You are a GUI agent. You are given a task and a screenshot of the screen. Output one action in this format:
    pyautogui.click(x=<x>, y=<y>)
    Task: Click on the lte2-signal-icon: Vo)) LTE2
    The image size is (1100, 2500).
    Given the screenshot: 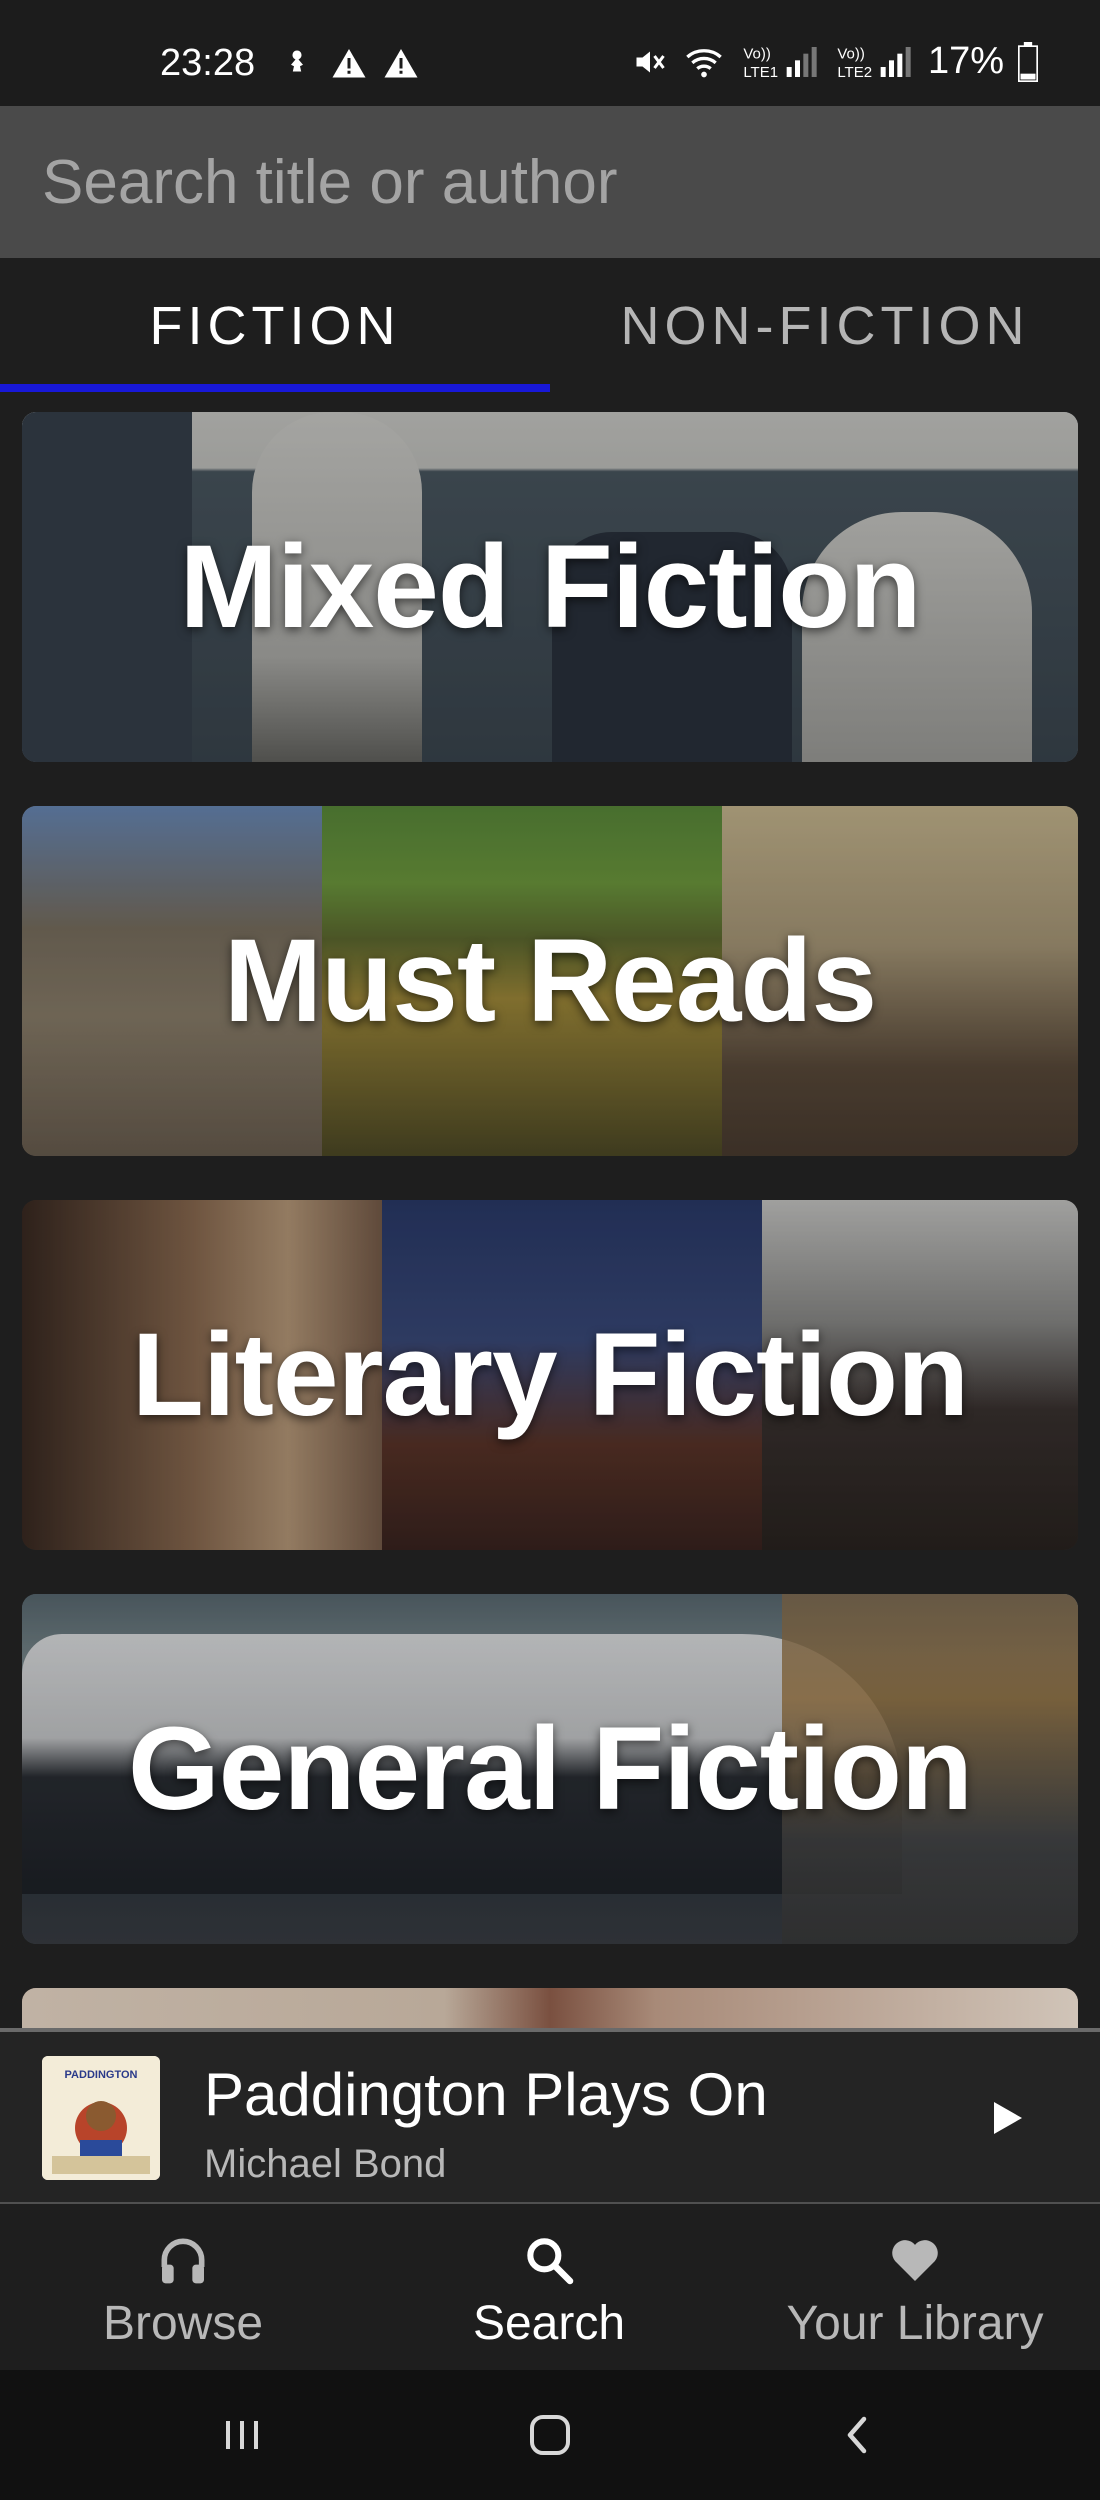 What is the action you would take?
    pyautogui.click(x=874, y=63)
    